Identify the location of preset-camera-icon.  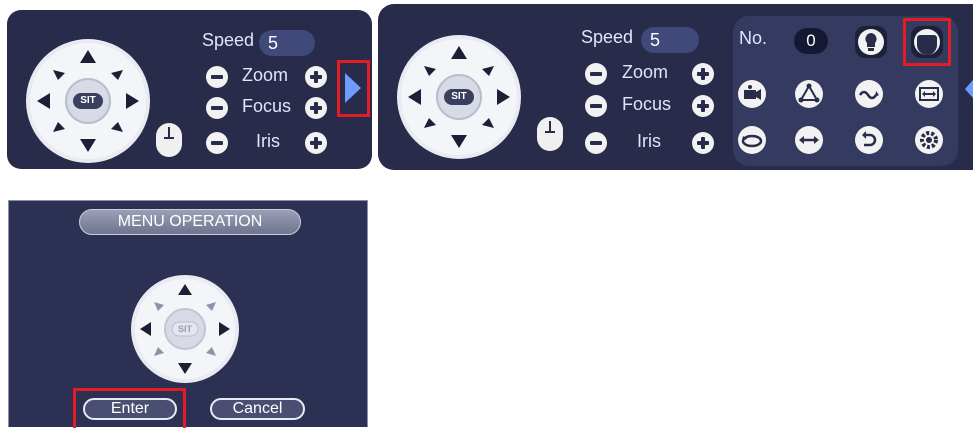
(752, 94).